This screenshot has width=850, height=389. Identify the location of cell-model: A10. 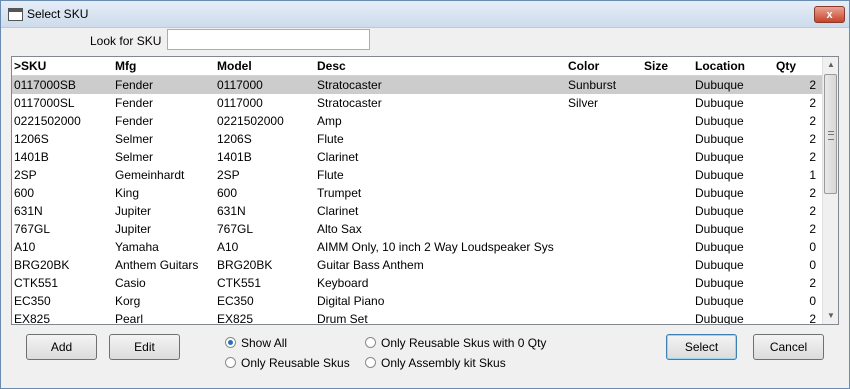
(228, 247).